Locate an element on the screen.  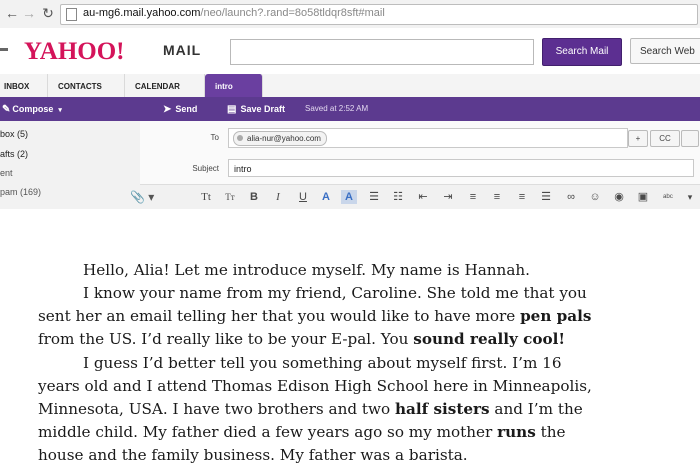
numbered-list-icon: ☷ is located at coordinates (398, 197).